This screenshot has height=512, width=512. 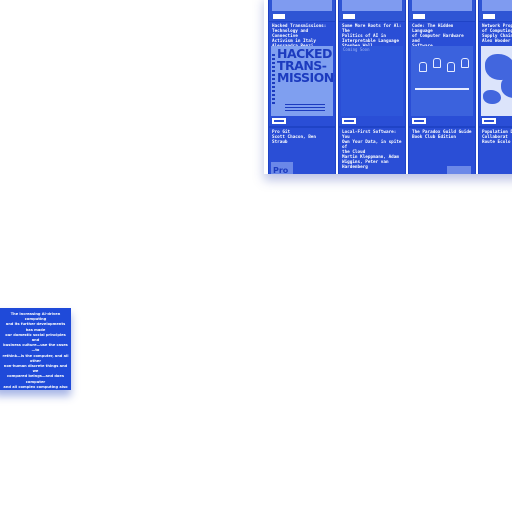 I want to click on book-cover, so click(x=442, y=81).